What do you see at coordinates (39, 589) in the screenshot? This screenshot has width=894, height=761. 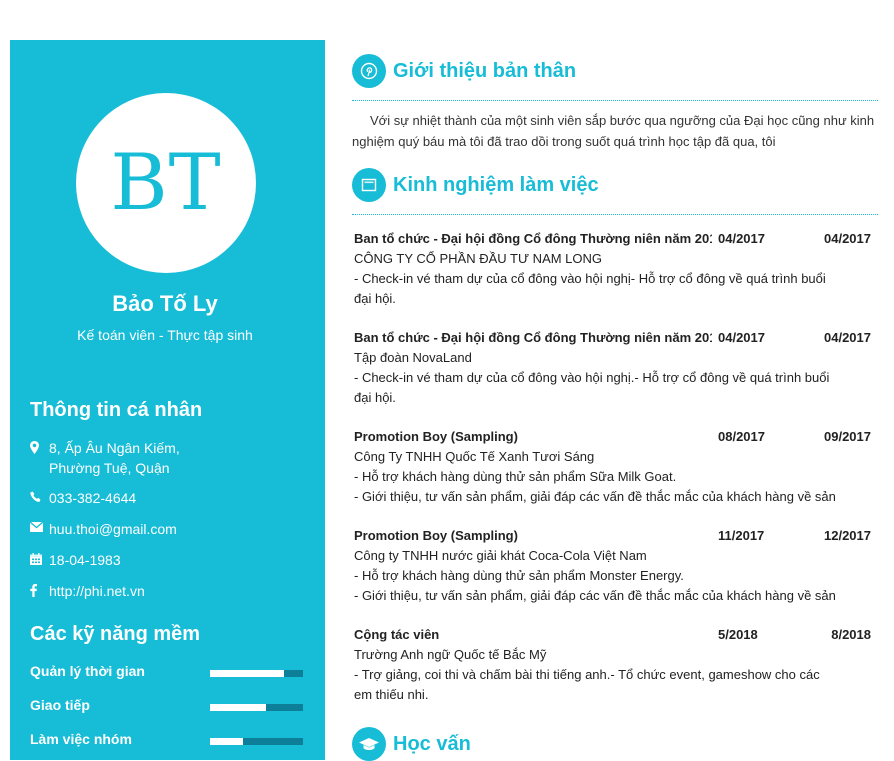 I see `facebook-icon` at bounding box center [39, 589].